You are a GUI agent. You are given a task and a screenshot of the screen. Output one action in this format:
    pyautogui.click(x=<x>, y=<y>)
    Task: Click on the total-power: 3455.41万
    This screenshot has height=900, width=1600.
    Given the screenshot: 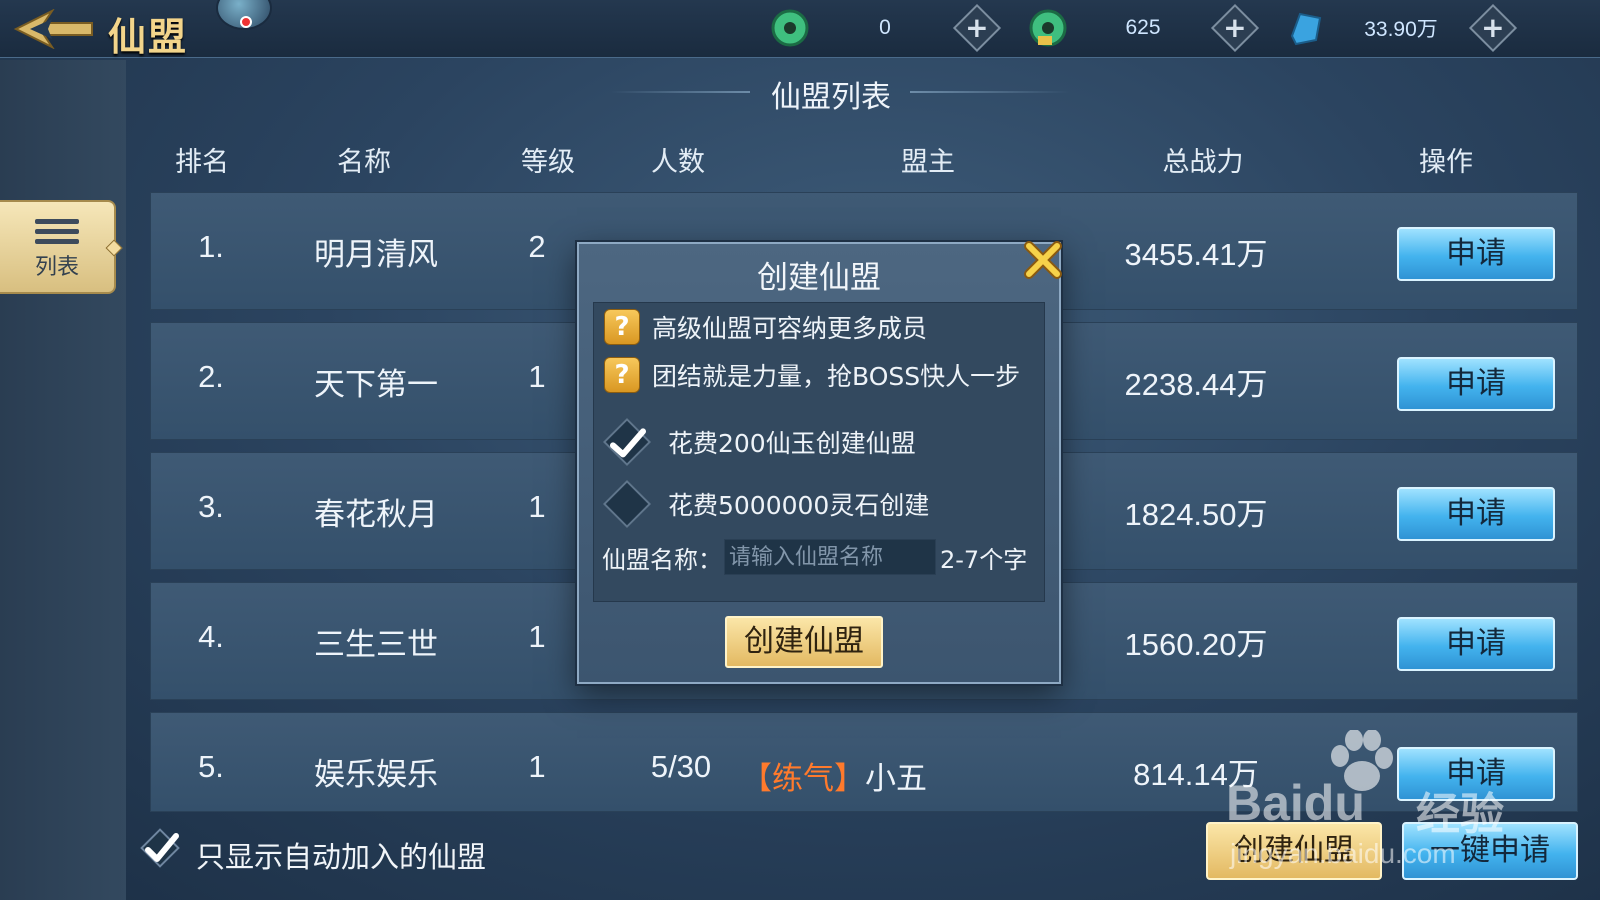 What is the action you would take?
    pyautogui.click(x=1196, y=254)
    